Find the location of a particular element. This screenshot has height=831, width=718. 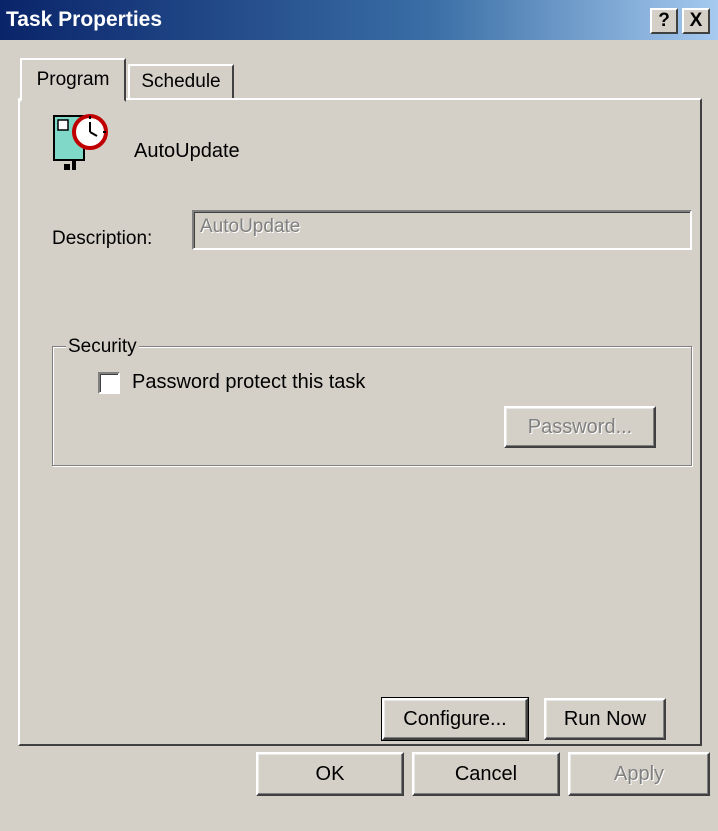

password-protect-label: Password protect this task is located at coordinates (248, 382).